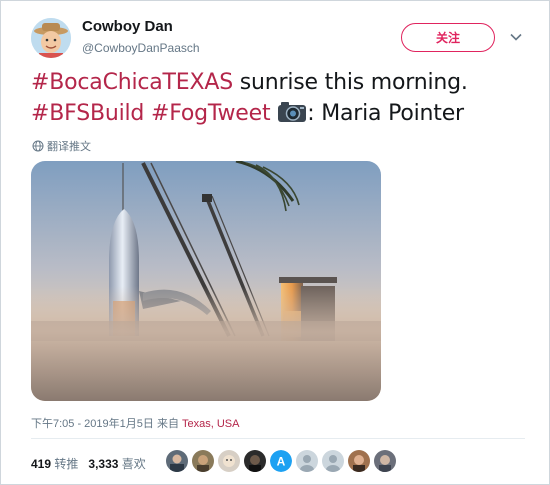  What do you see at coordinates (350, 82) in the screenshot?
I see `tweet-text-part: sunrise this morning.` at bounding box center [350, 82].